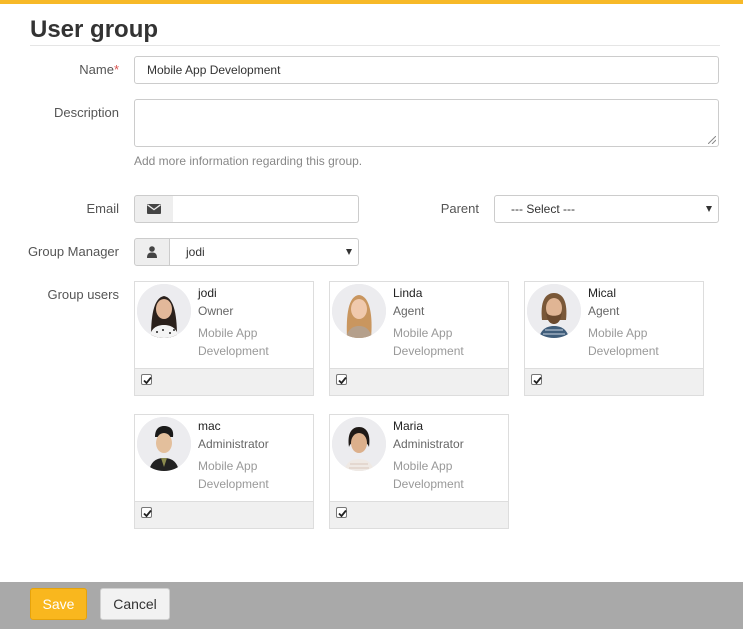 The height and width of the screenshot is (629, 743). I want to click on group-users-label: Group users, so click(83, 294).